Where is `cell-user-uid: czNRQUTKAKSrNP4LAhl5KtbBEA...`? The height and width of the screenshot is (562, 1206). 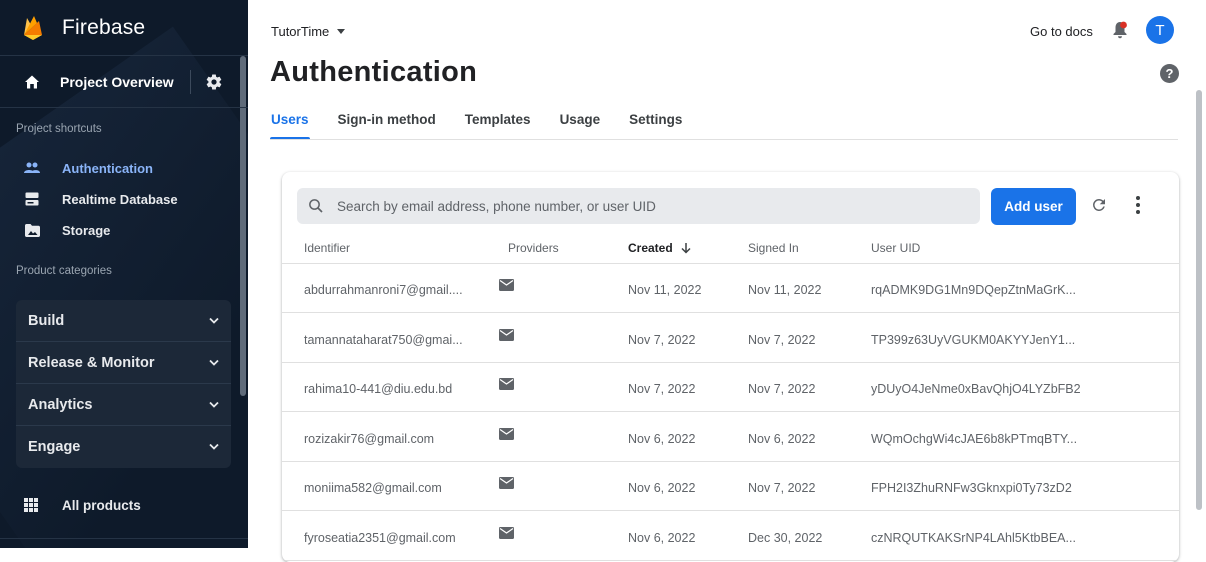 cell-user-uid: czNRQUTKAKSrNP4LAhl5KtbBEA... is located at coordinates (973, 537).